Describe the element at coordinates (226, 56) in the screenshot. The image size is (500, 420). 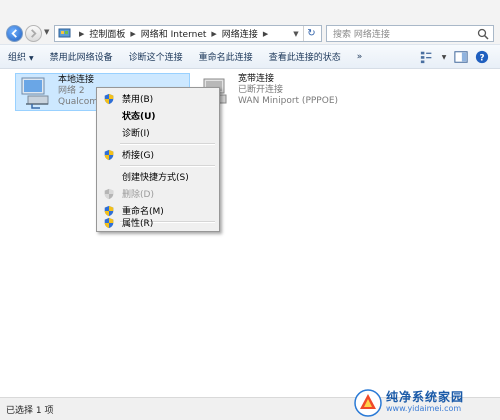
I see `rename-button: 重命名此连接` at that location.